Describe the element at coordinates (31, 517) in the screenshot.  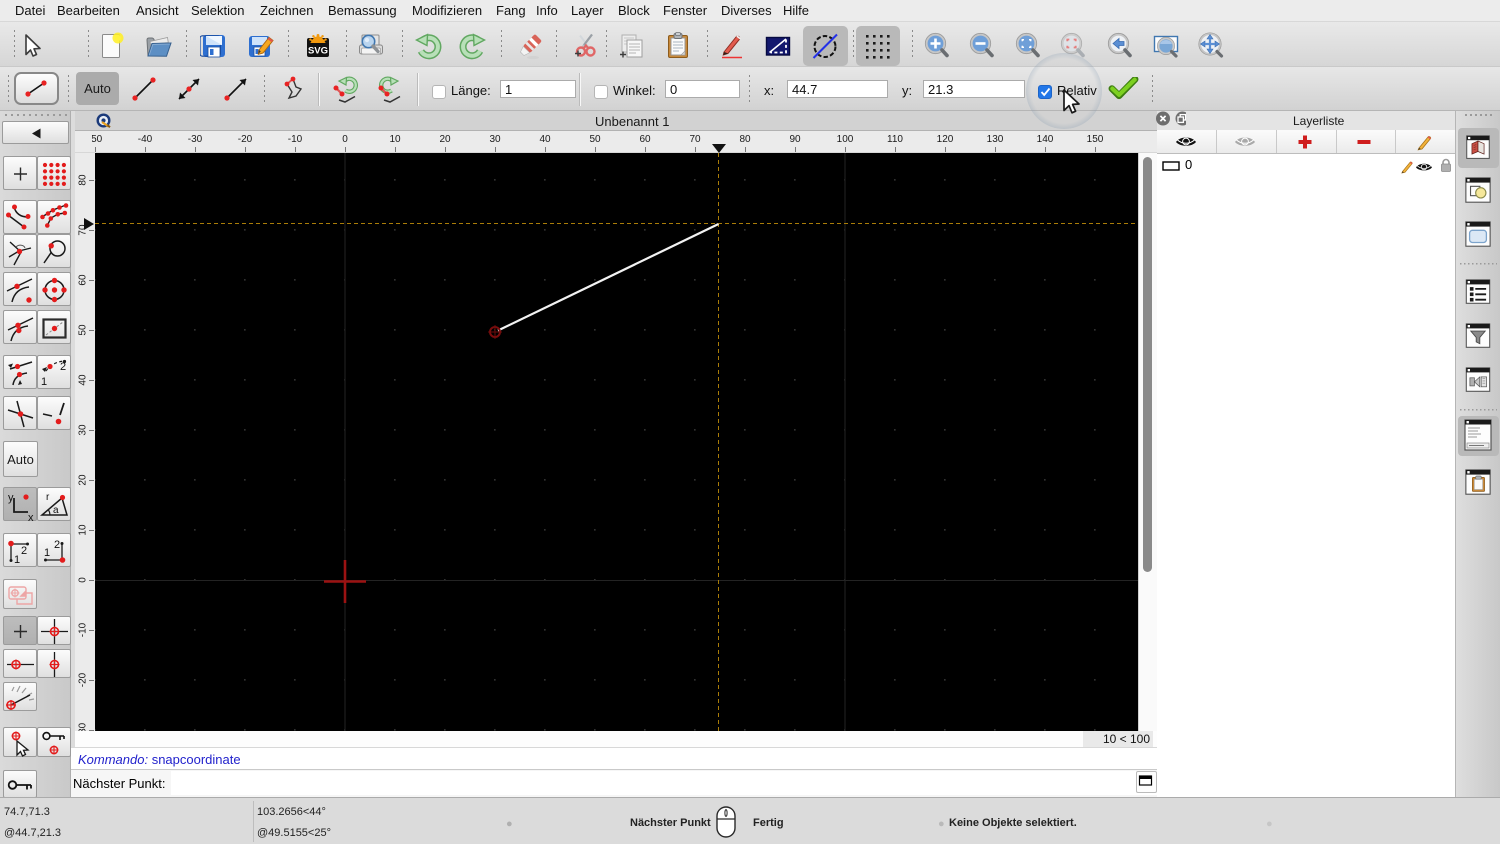
I see `svg-text: x` at that location.